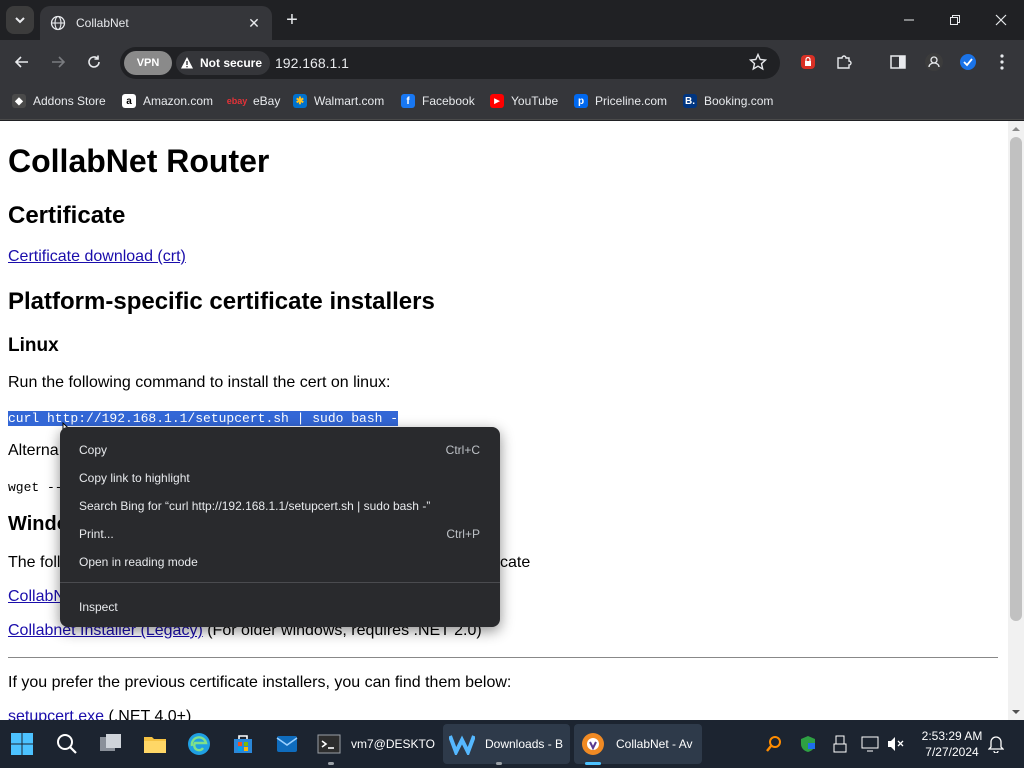  I want to click on bookmark-ebay: ebay eBay, so click(253, 101).